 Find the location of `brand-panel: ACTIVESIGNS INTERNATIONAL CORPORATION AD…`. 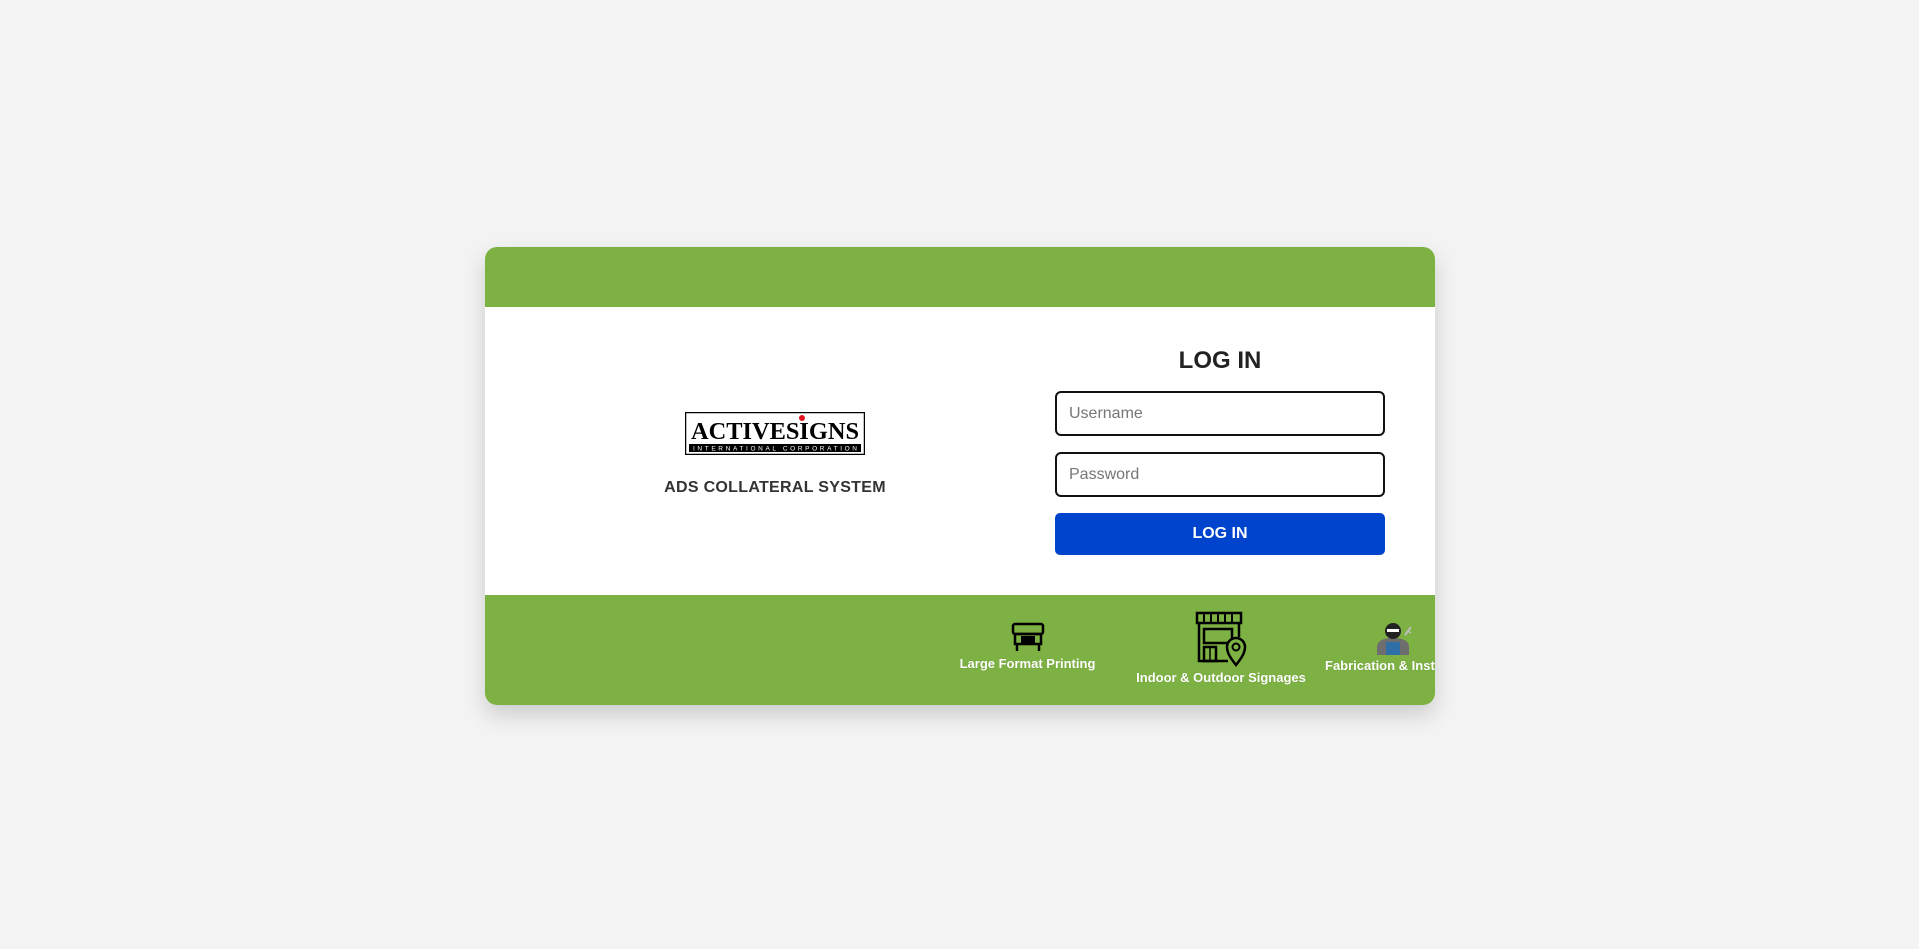

brand-panel: ACTIVESIGNS INTERNATIONAL CORPORATION AD… is located at coordinates (775, 451).